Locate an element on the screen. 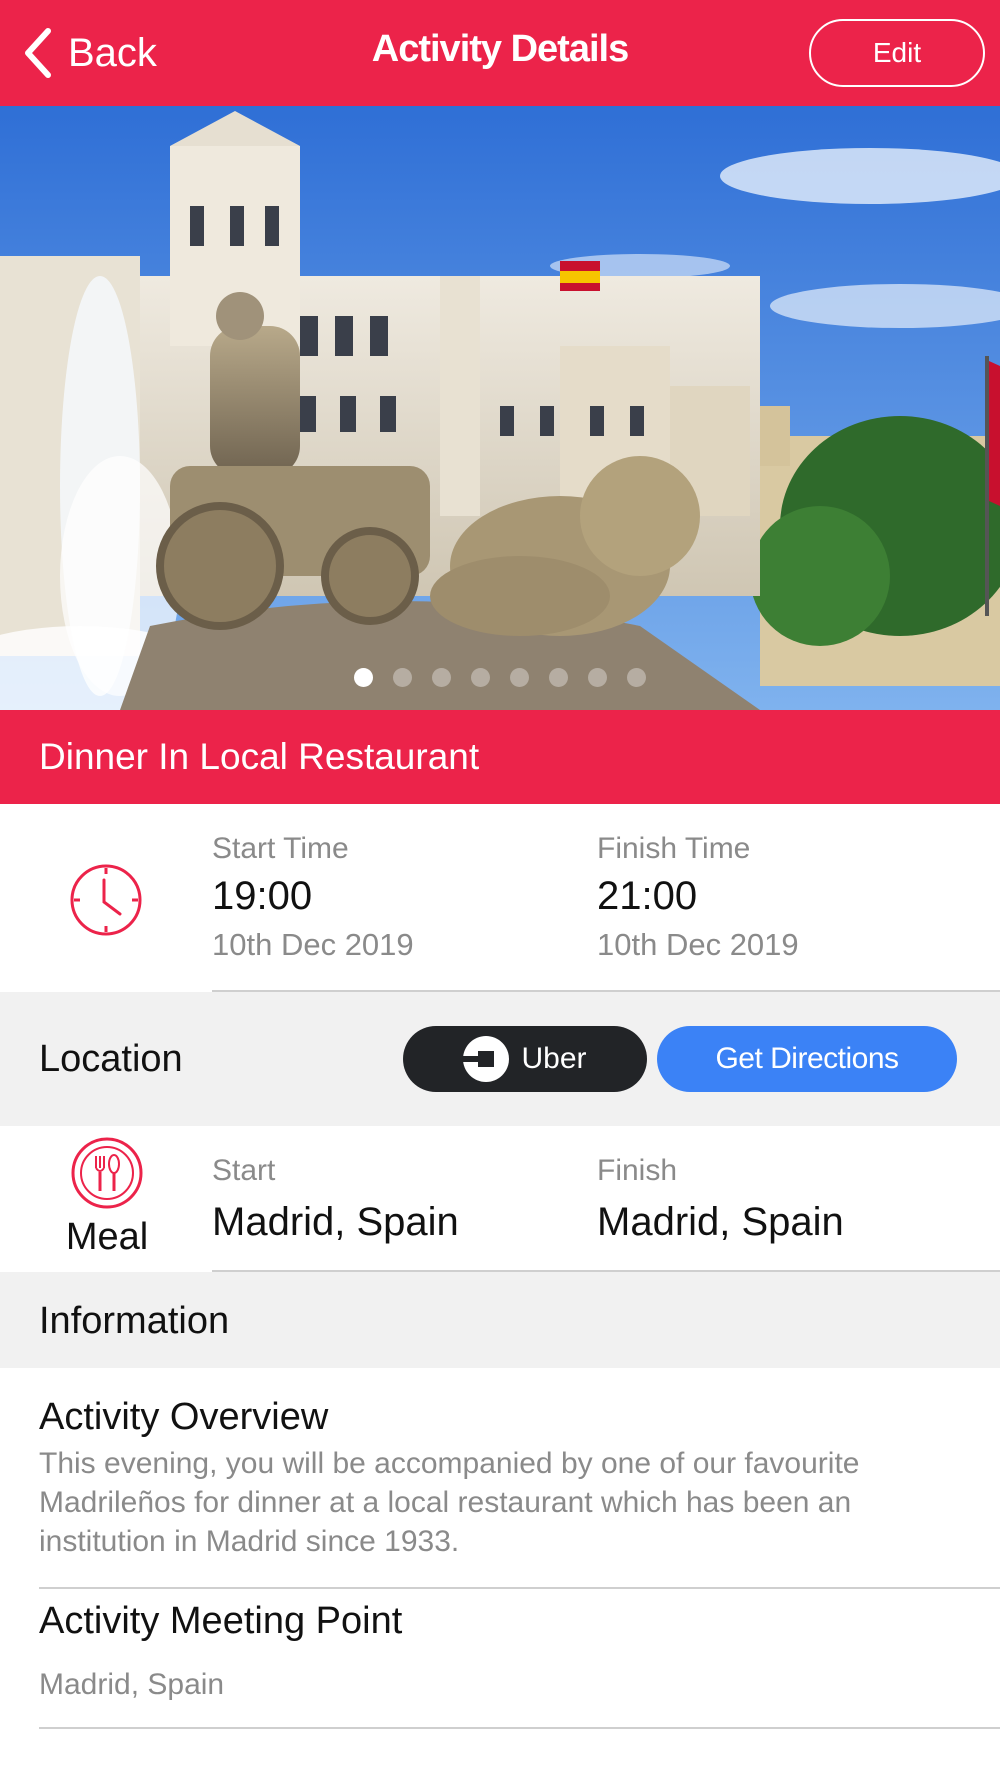 The width and height of the screenshot is (1000, 1778). finish-time-value: 21:00 is located at coordinates (647, 896).